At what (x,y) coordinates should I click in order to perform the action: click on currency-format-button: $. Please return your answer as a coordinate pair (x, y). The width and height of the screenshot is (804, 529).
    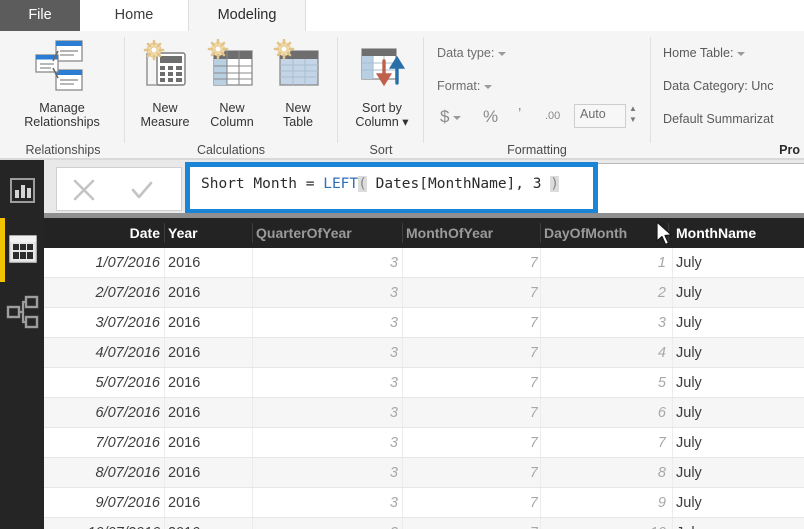
    Looking at the image, I should click on (451, 117).